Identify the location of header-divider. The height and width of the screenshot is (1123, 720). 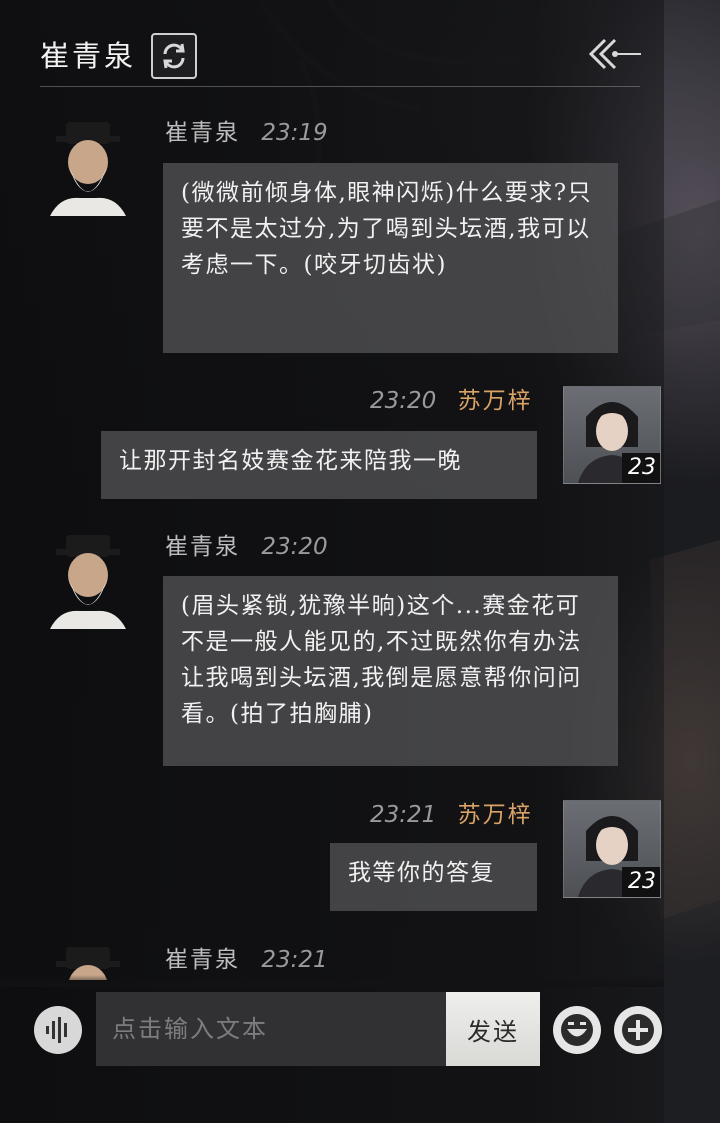
(340, 86).